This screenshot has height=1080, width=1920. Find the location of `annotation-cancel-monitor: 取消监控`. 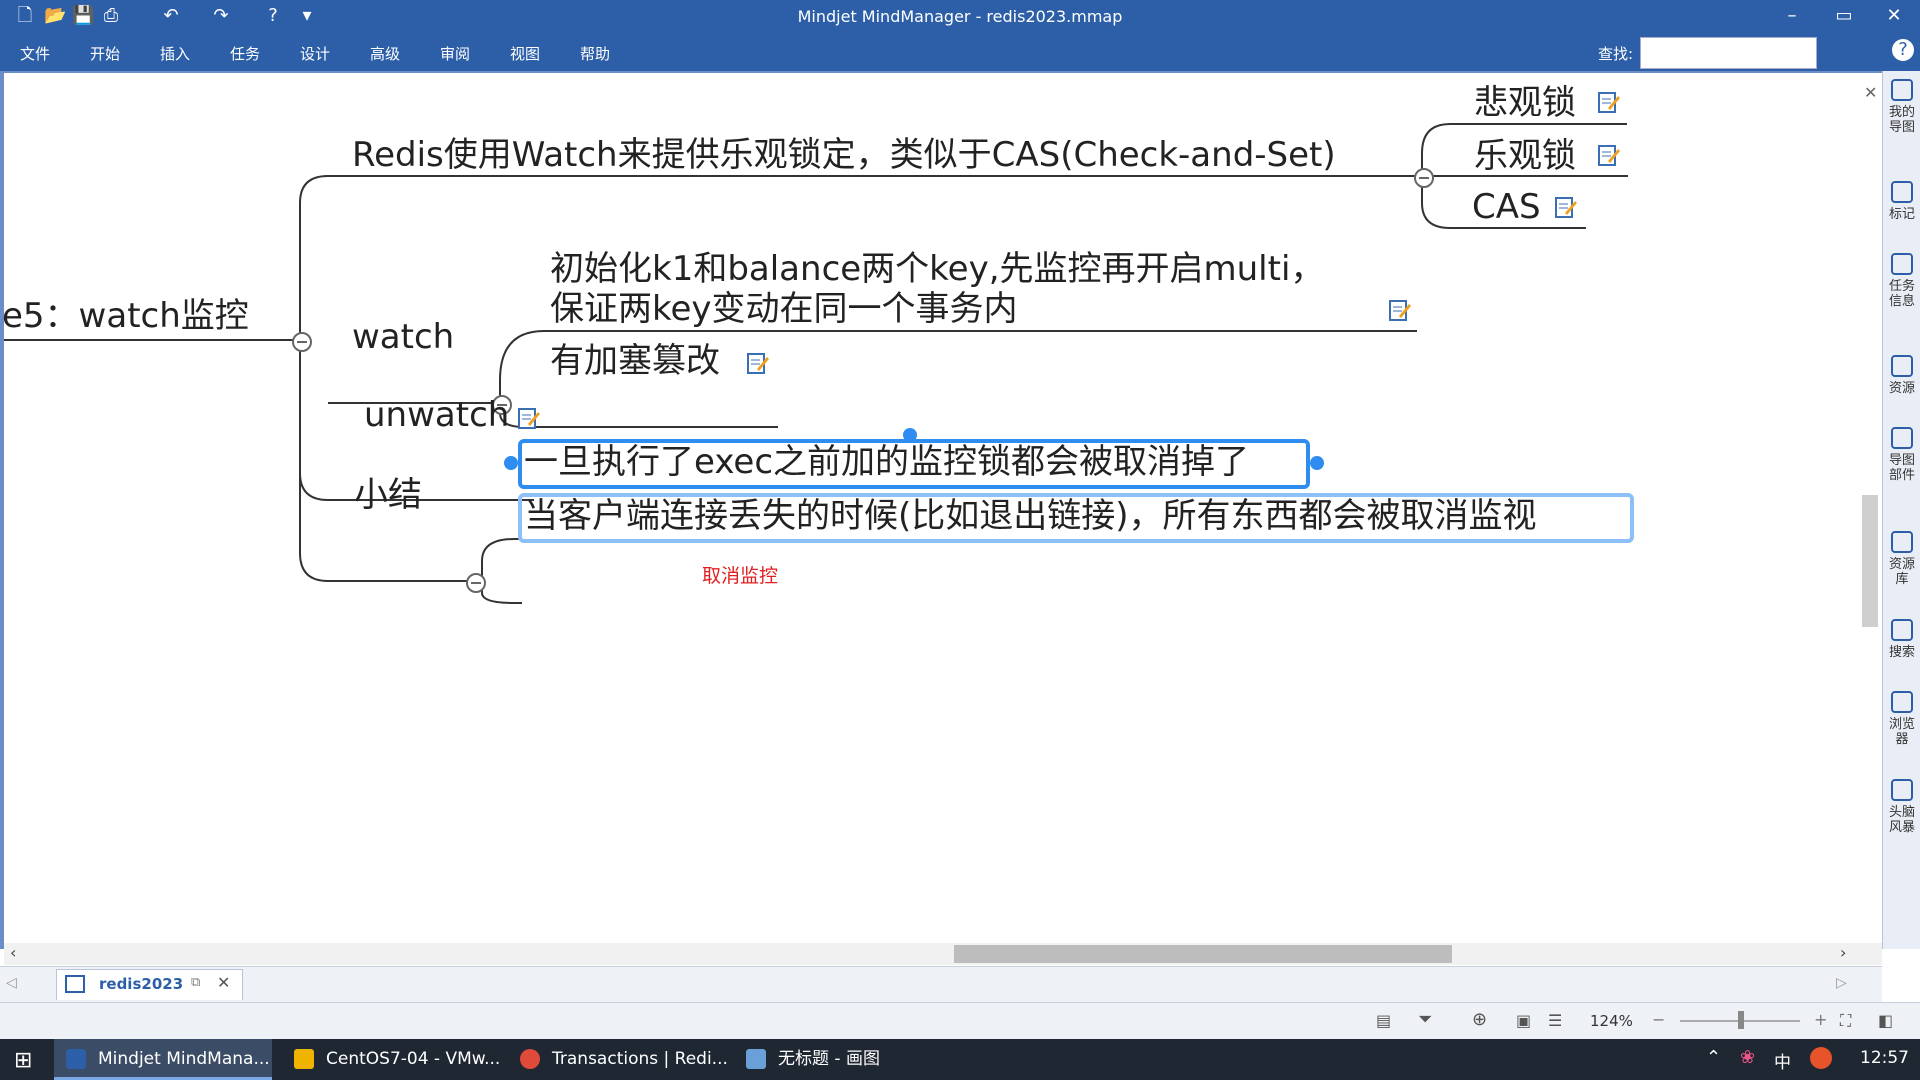

annotation-cancel-monitor: 取消监控 is located at coordinates (740, 576).